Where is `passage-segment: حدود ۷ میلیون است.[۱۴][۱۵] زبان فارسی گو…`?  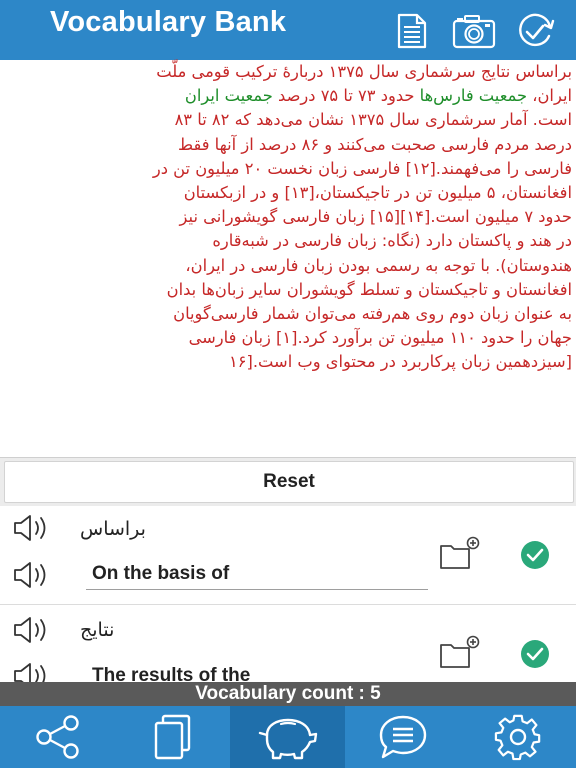
passage-segment: حدود ۷ میلیون است.[۱۴][۱۵] زبان فارسی گو… is located at coordinates (375, 217).